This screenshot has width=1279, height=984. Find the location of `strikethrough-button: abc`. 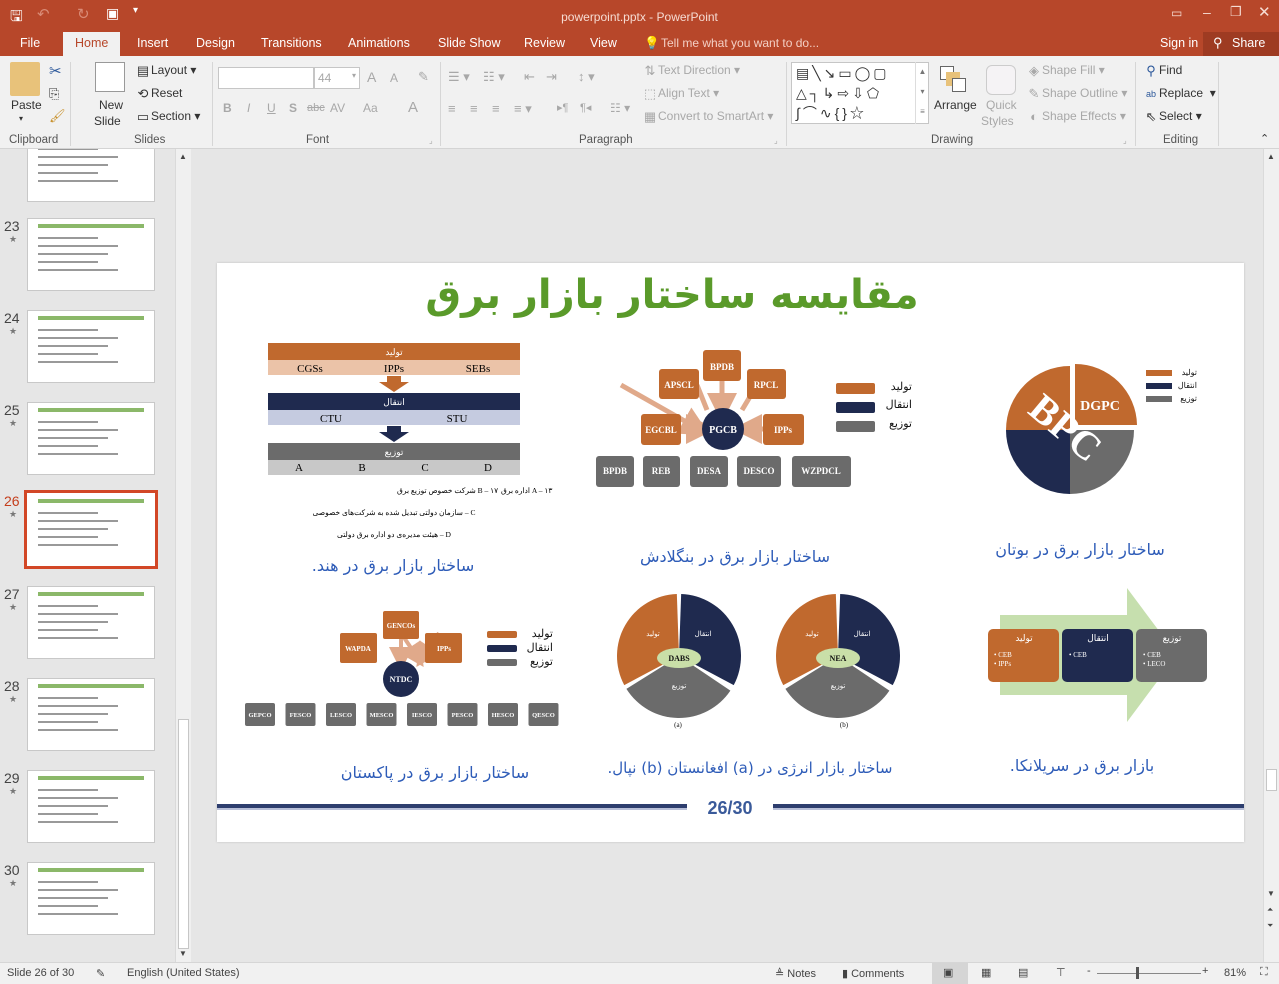

strikethrough-button: abc is located at coordinates (316, 108).